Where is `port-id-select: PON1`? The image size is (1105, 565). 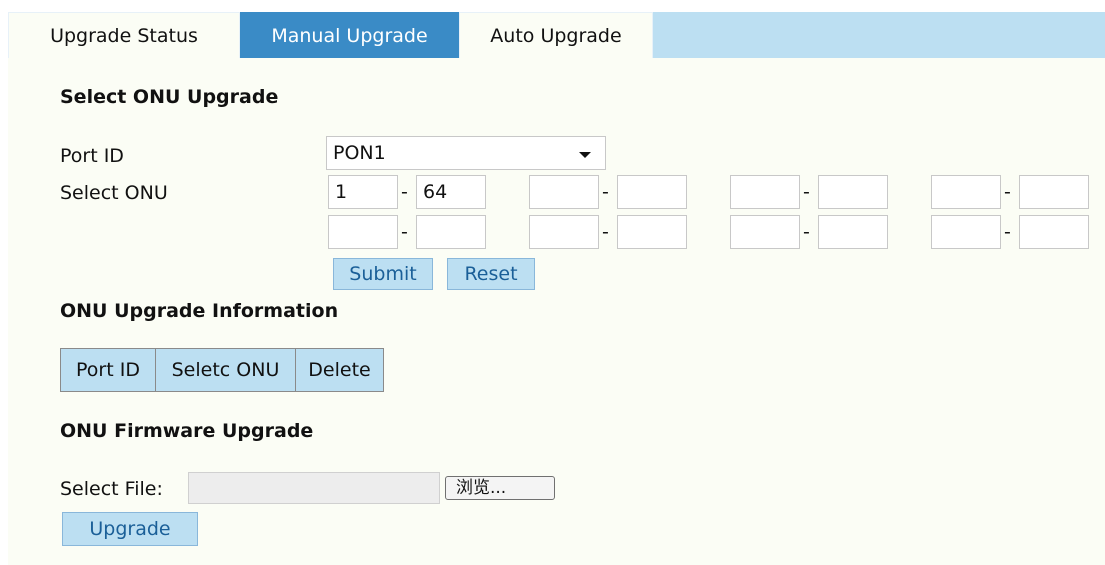
port-id-select: PON1 is located at coordinates (466, 153).